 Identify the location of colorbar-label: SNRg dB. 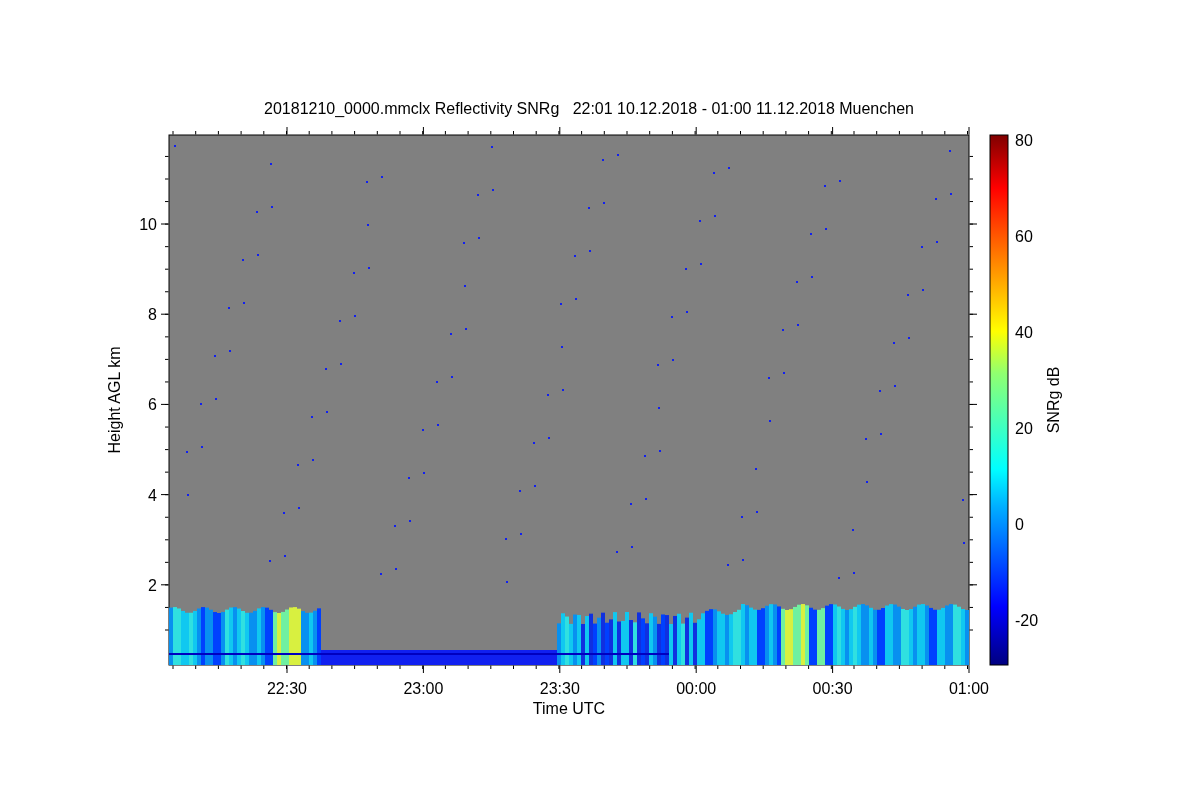
(1053, 400).